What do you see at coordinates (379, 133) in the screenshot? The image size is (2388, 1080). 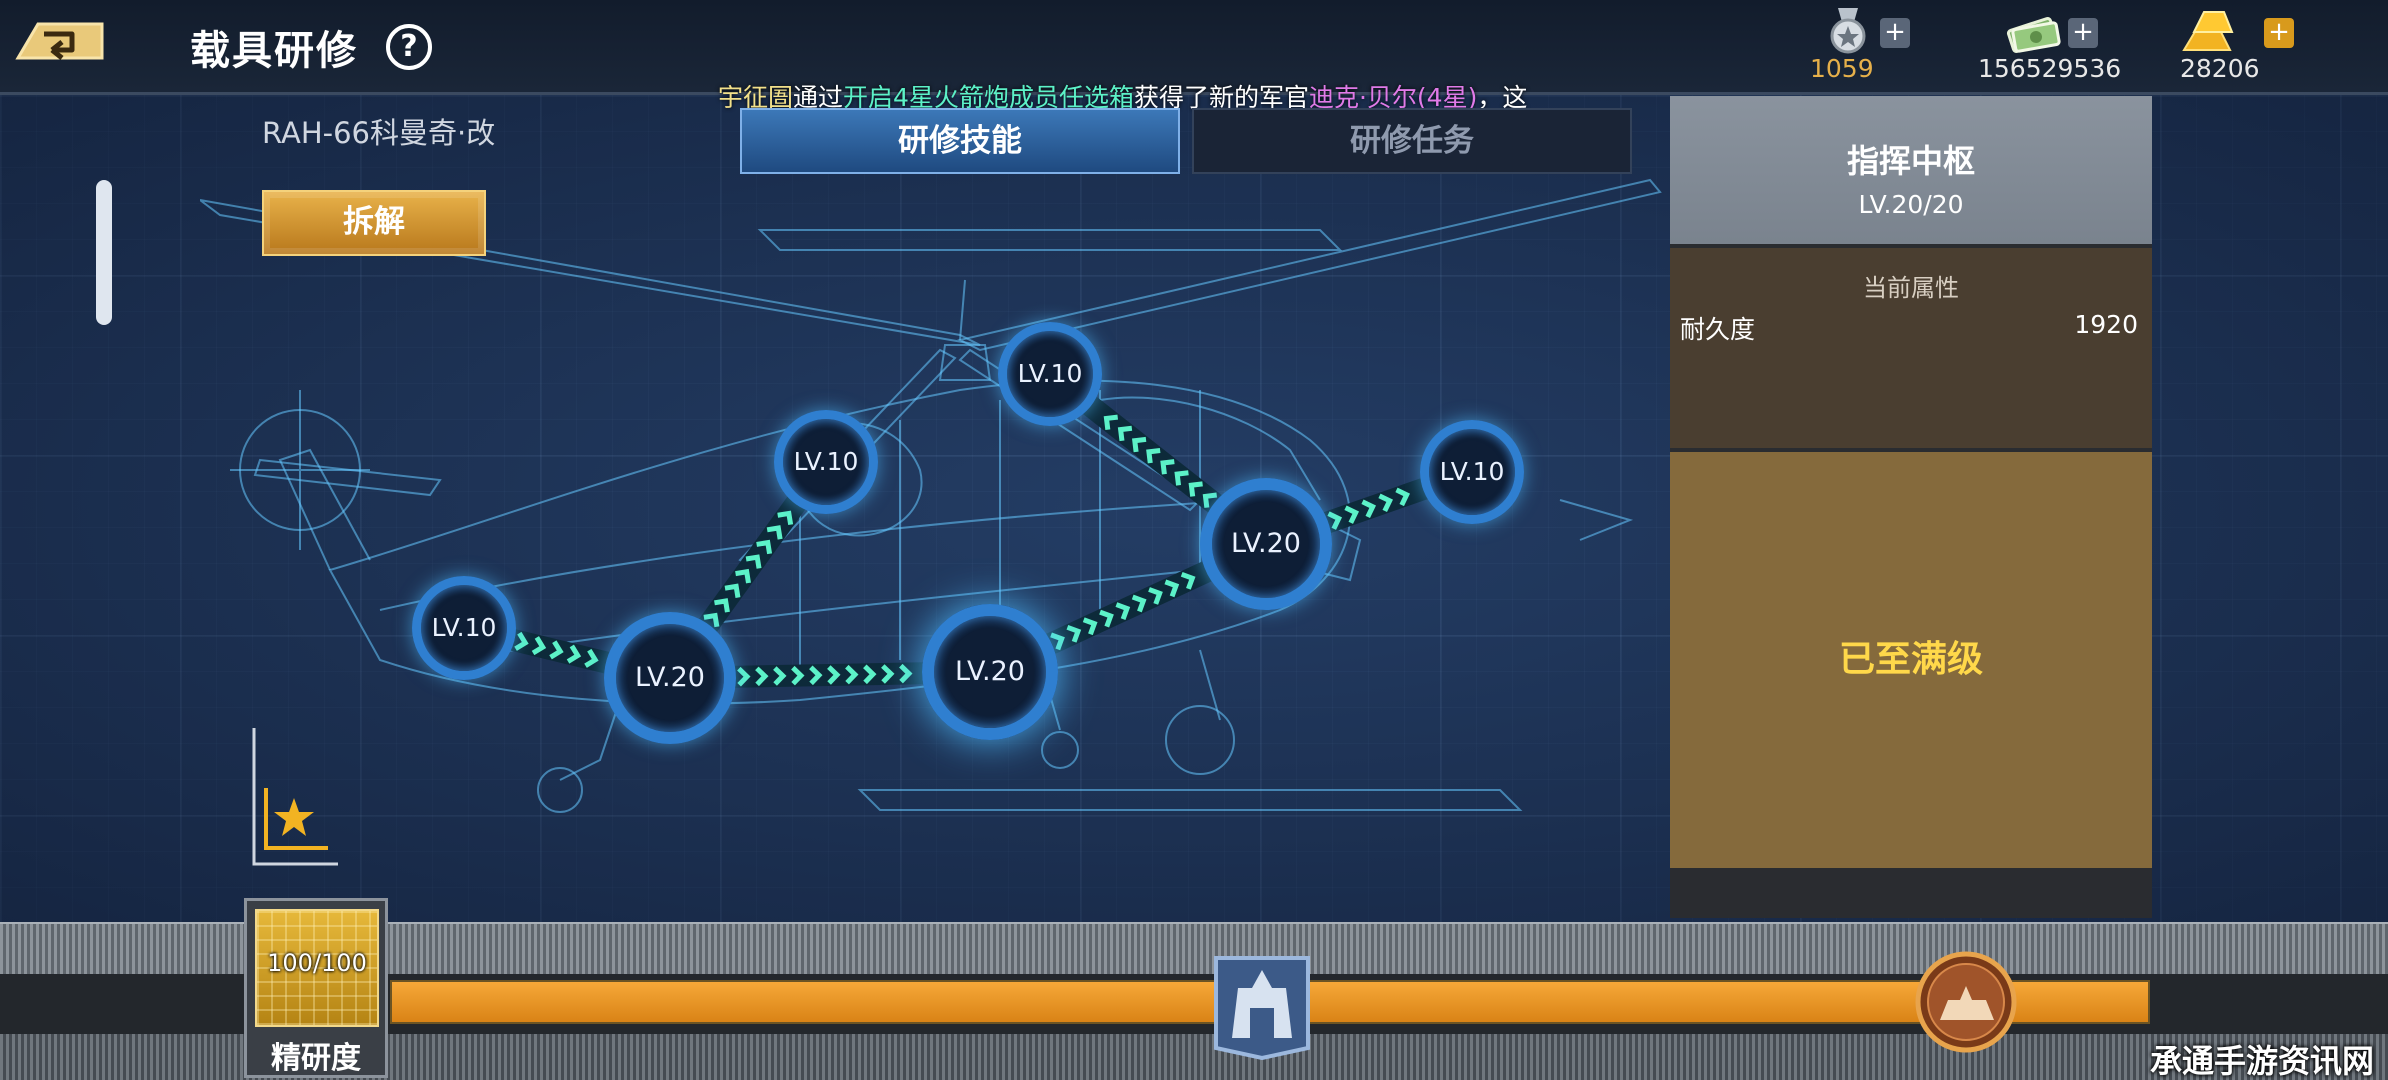 I see `vehicle-name: RAH-66科曼奇·改` at bounding box center [379, 133].